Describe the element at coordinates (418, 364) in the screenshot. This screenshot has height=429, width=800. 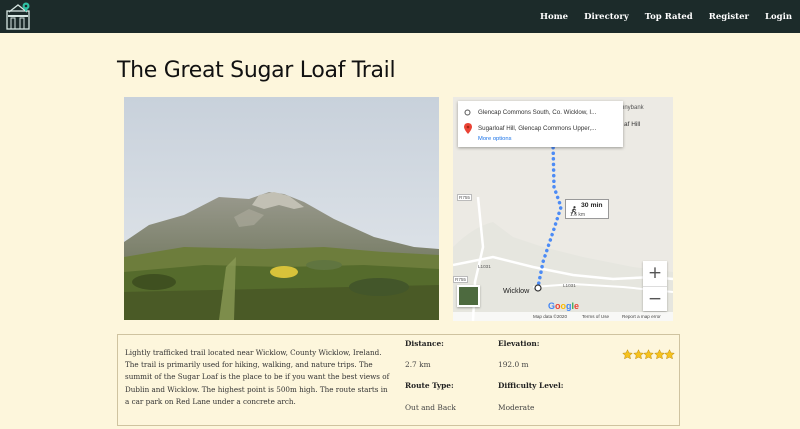
I see `distance-value: 2.7 km` at that location.